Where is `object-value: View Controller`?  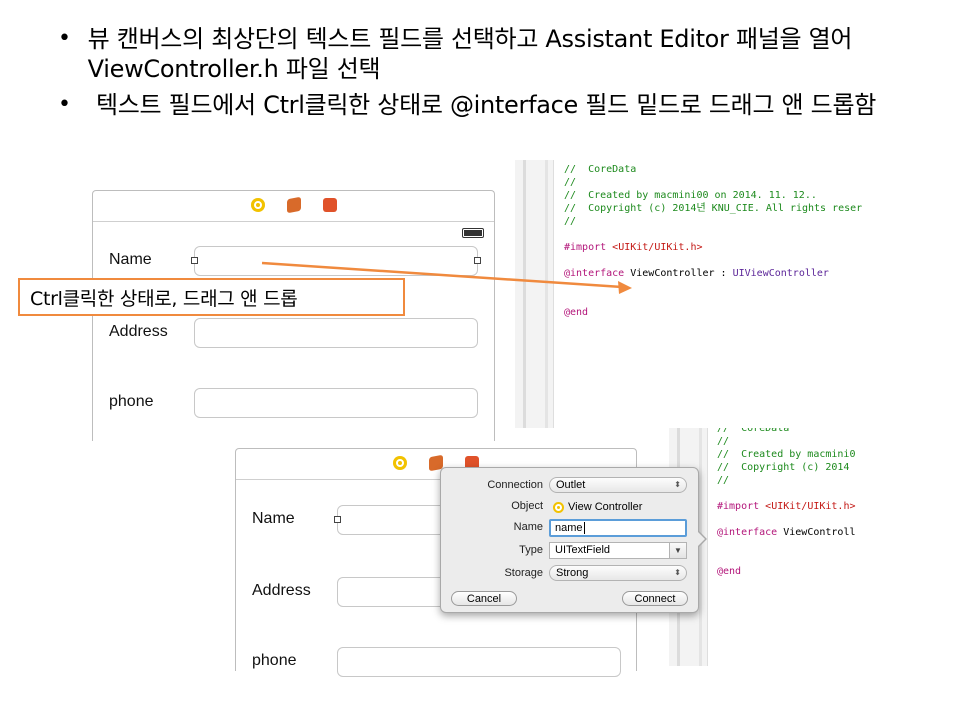 object-value: View Controller is located at coordinates (605, 507).